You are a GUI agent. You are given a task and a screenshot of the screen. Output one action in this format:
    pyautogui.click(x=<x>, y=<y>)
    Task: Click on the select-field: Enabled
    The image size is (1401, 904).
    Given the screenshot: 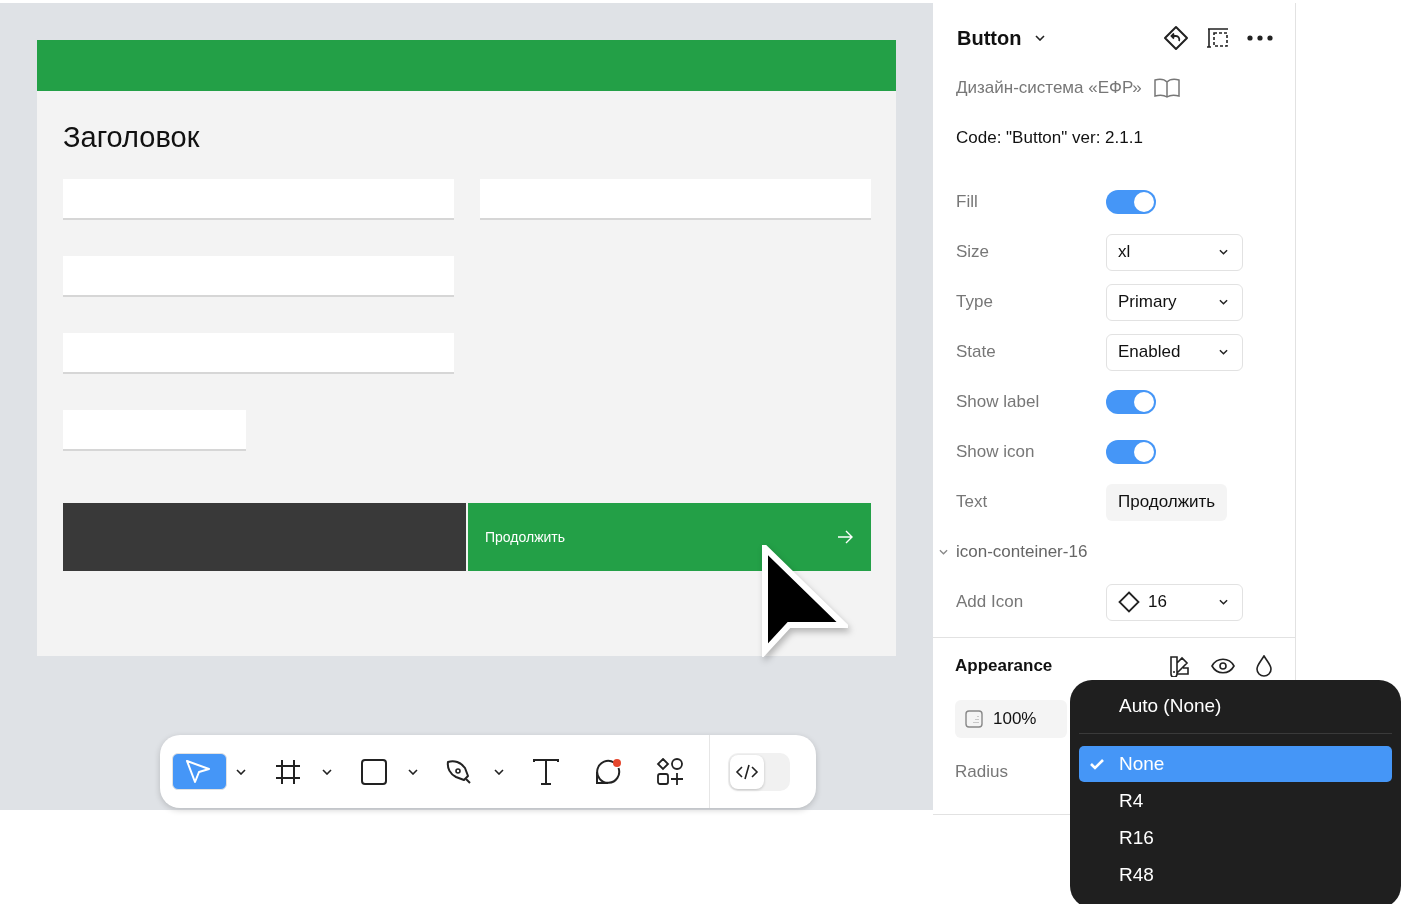 What is the action you would take?
    pyautogui.click(x=1174, y=352)
    